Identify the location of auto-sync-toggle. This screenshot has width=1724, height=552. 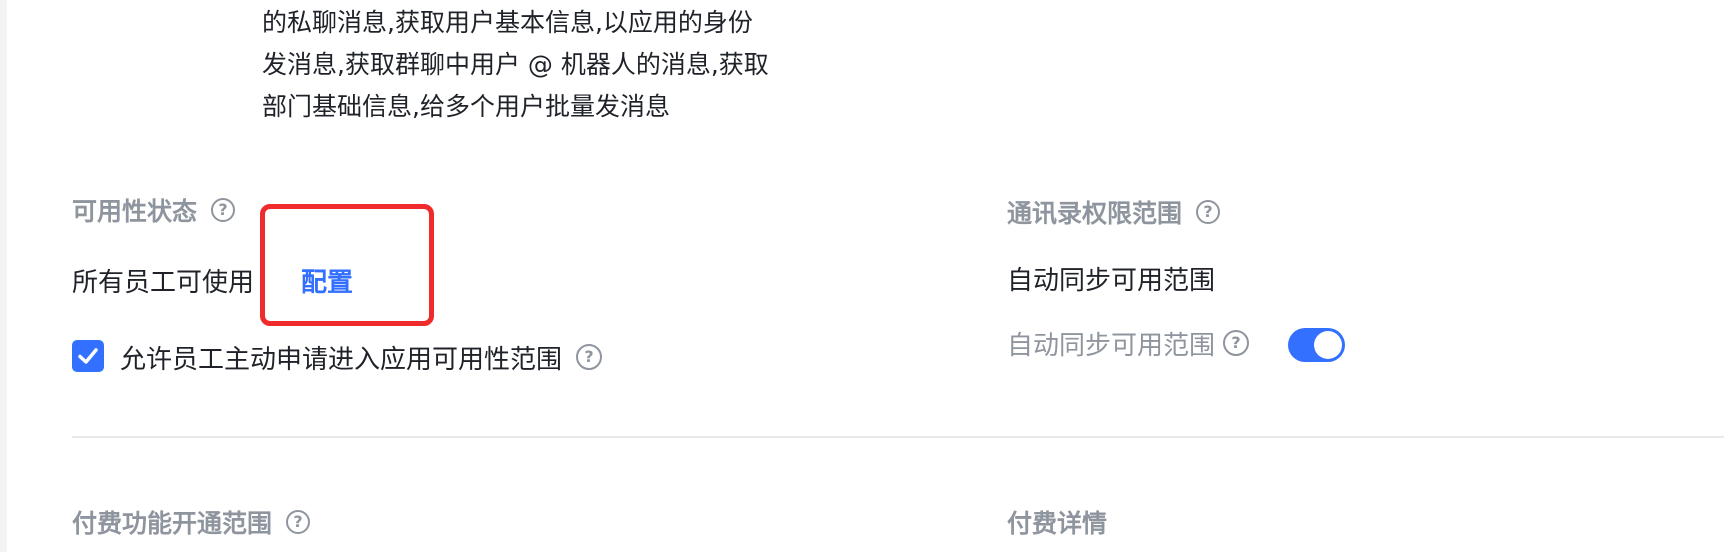
(1316, 345).